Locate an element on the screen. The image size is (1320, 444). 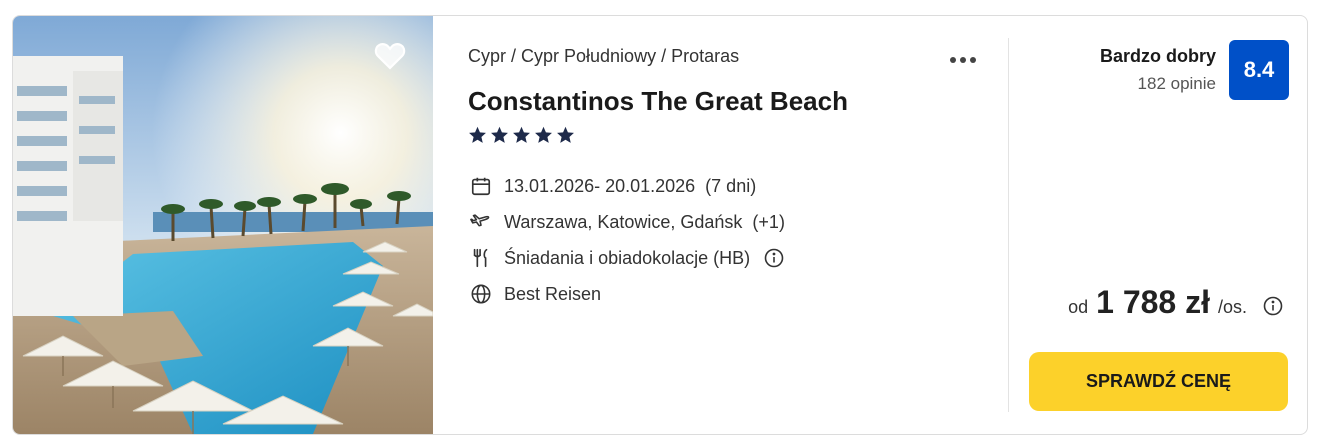
favorite-button is located at coordinates (390, 55).